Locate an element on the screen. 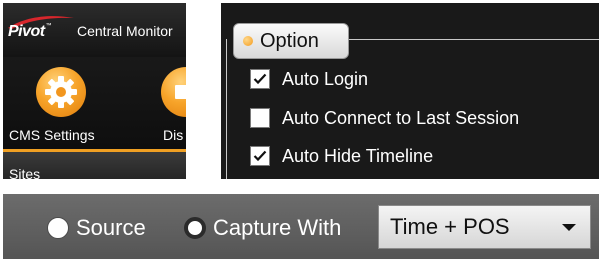 The image size is (602, 262). display-button: Dis is located at coordinates (164, 103).